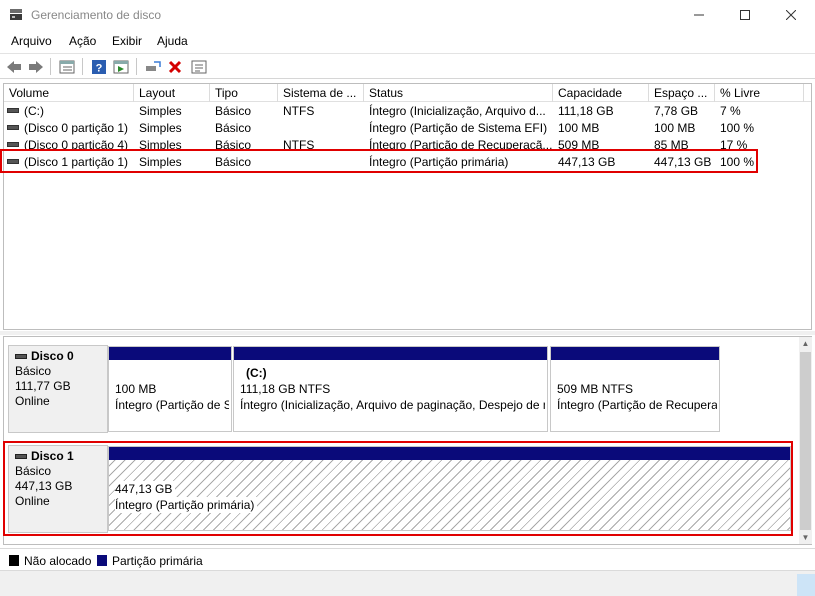  Describe the element at coordinates (458, 128) in the screenshot. I see `status-cell: Íntegro (Partição de Sistema EFI)` at that location.